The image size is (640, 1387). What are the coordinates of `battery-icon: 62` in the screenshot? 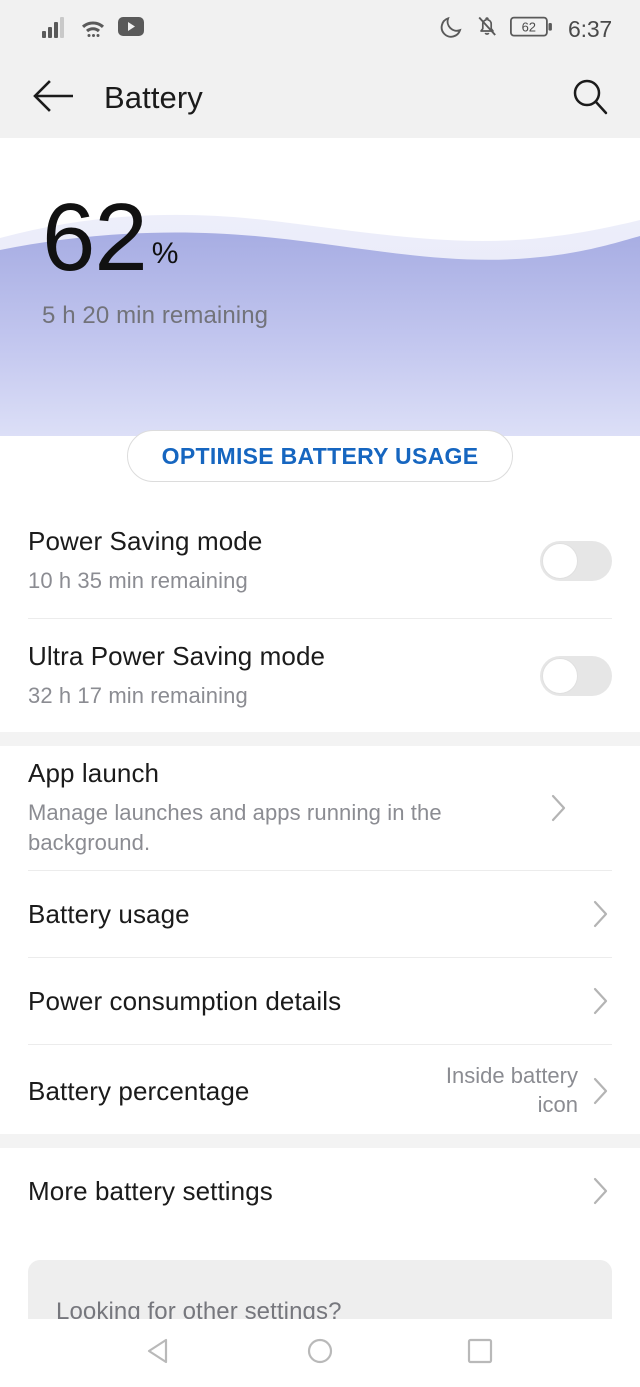 It's located at (532, 29).